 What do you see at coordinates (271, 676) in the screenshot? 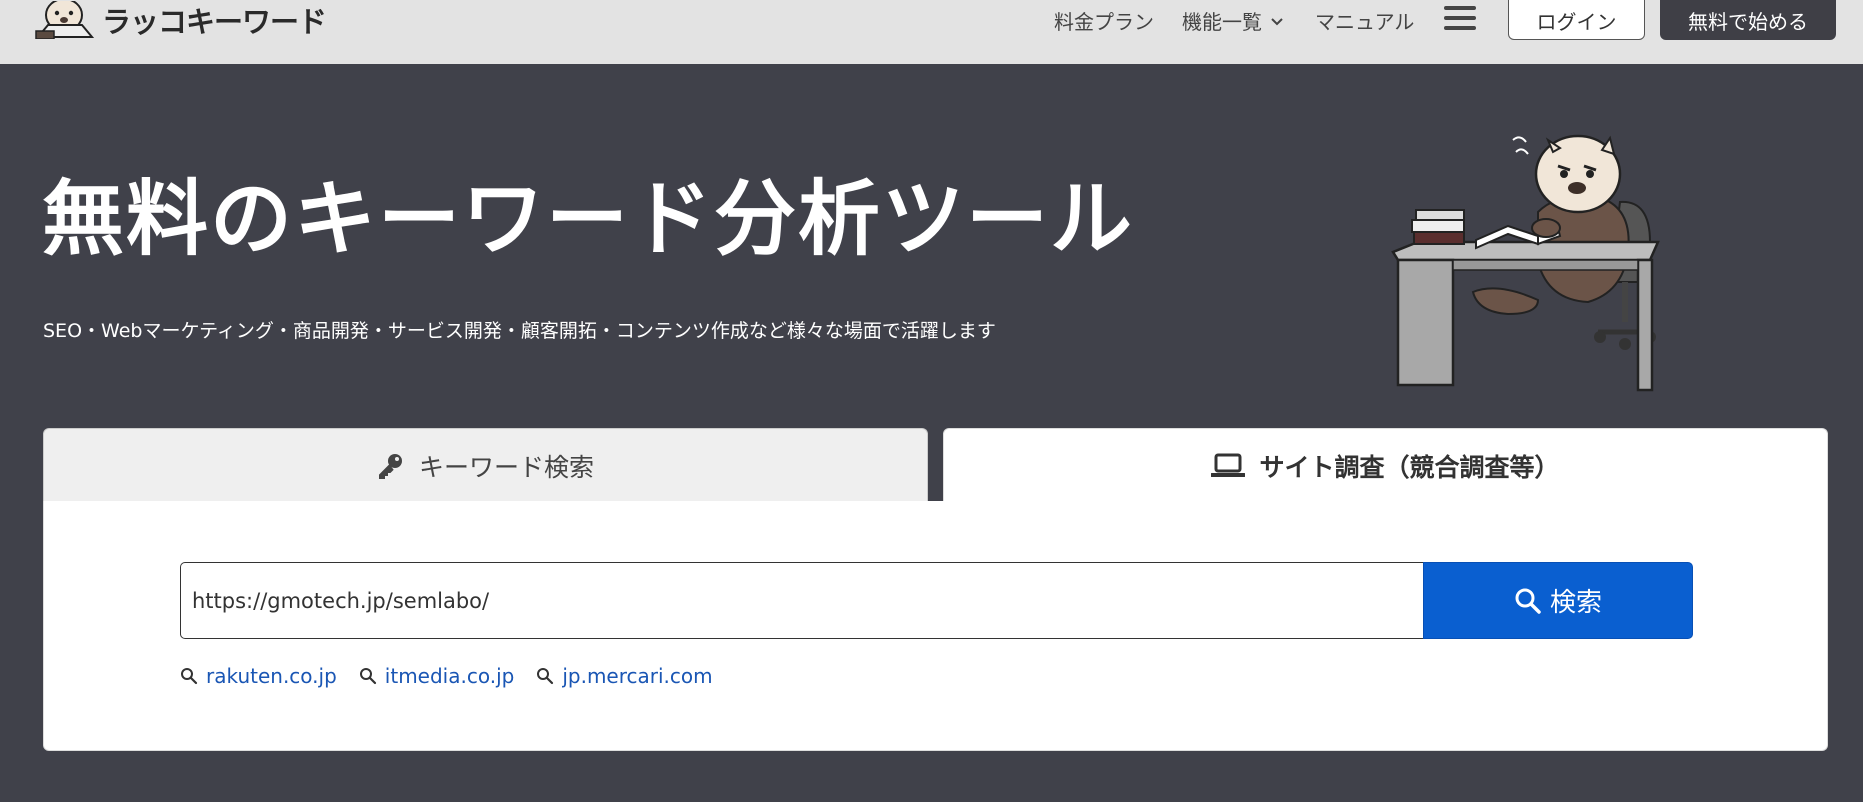
I see `suggestion-label: rakuten.co.jp` at bounding box center [271, 676].